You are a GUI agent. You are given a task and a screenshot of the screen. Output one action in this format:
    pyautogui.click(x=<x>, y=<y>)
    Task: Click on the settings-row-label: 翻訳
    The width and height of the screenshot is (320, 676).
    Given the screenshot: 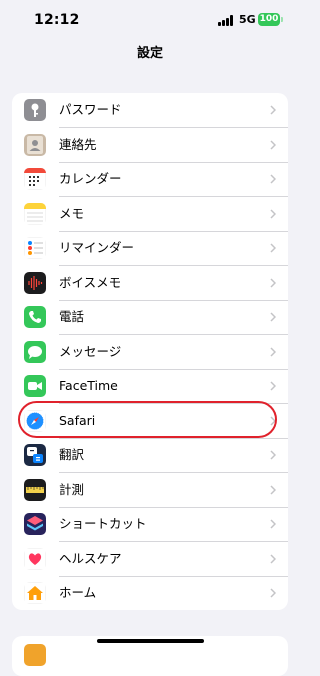 What is the action you would take?
    pyautogui.click(x=72, y=454)
    